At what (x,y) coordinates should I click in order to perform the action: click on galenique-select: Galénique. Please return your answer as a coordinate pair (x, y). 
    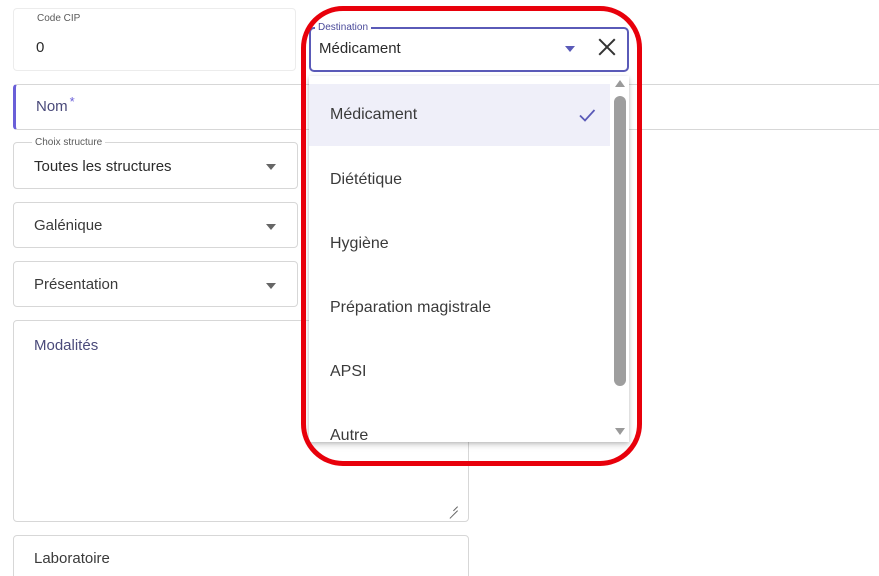
    Looking at the image, I should click on (155, 225).